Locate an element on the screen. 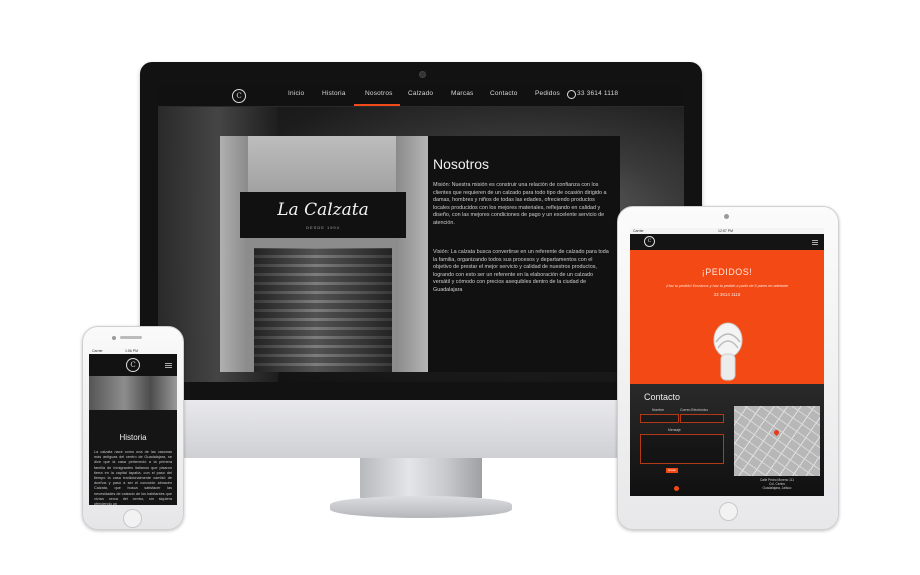 The height and width of the screenshot is (575, 920). phone-section-title: Historia is located at coordinates (133, 437).